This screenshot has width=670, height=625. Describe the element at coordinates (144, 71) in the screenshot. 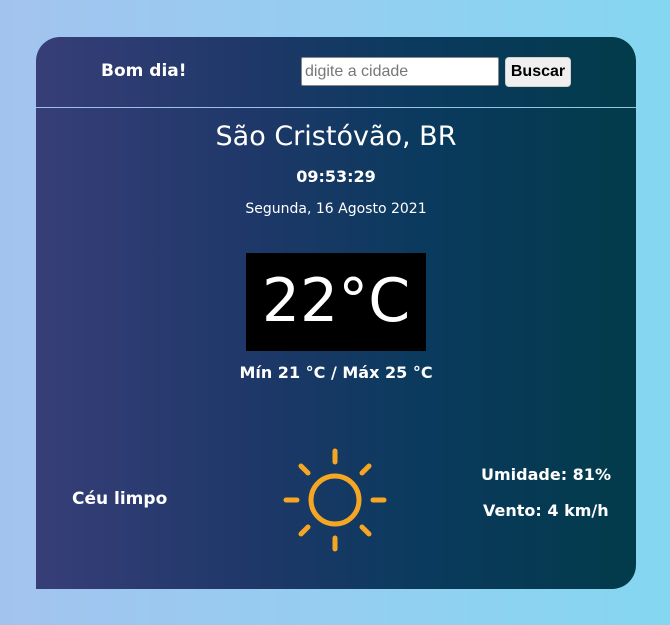

I see `greeting-text: Bom dia!` at that location.